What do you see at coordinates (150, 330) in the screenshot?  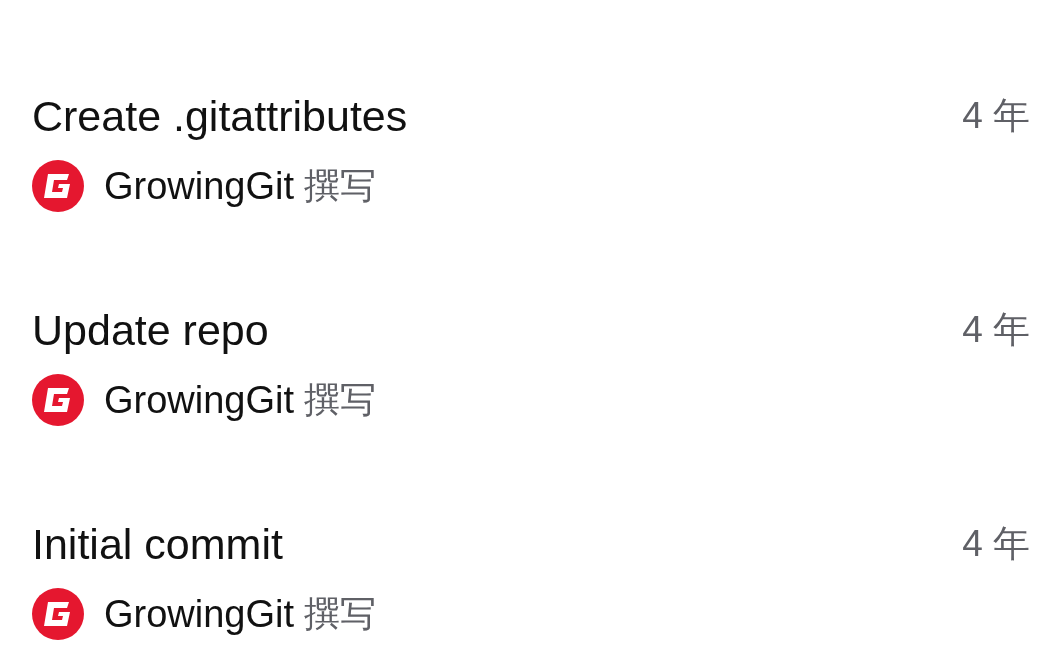 I see `commit-title: Update repo` at bounding box center [150, 330].